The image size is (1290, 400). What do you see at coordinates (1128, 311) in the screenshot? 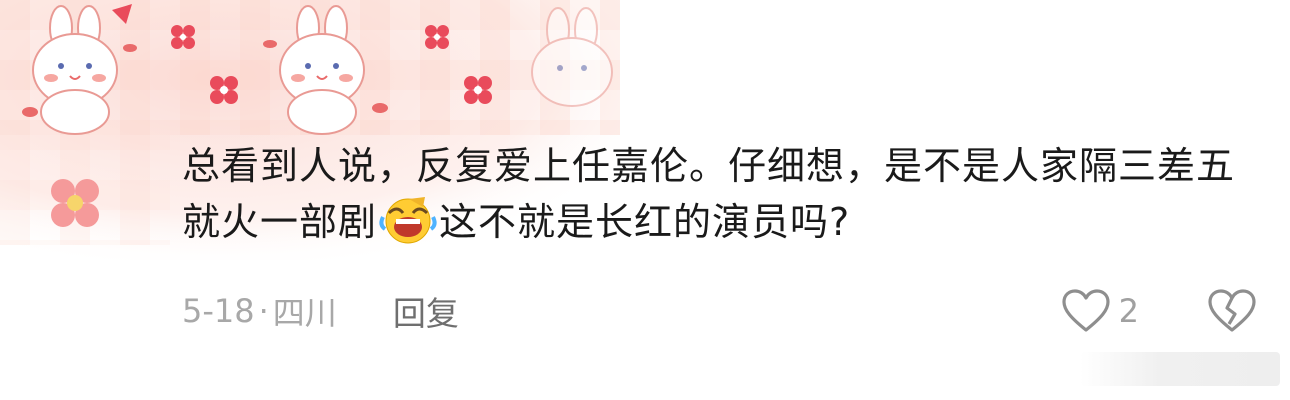
I see `like-count: 2` at bounding box center [1128, 311].